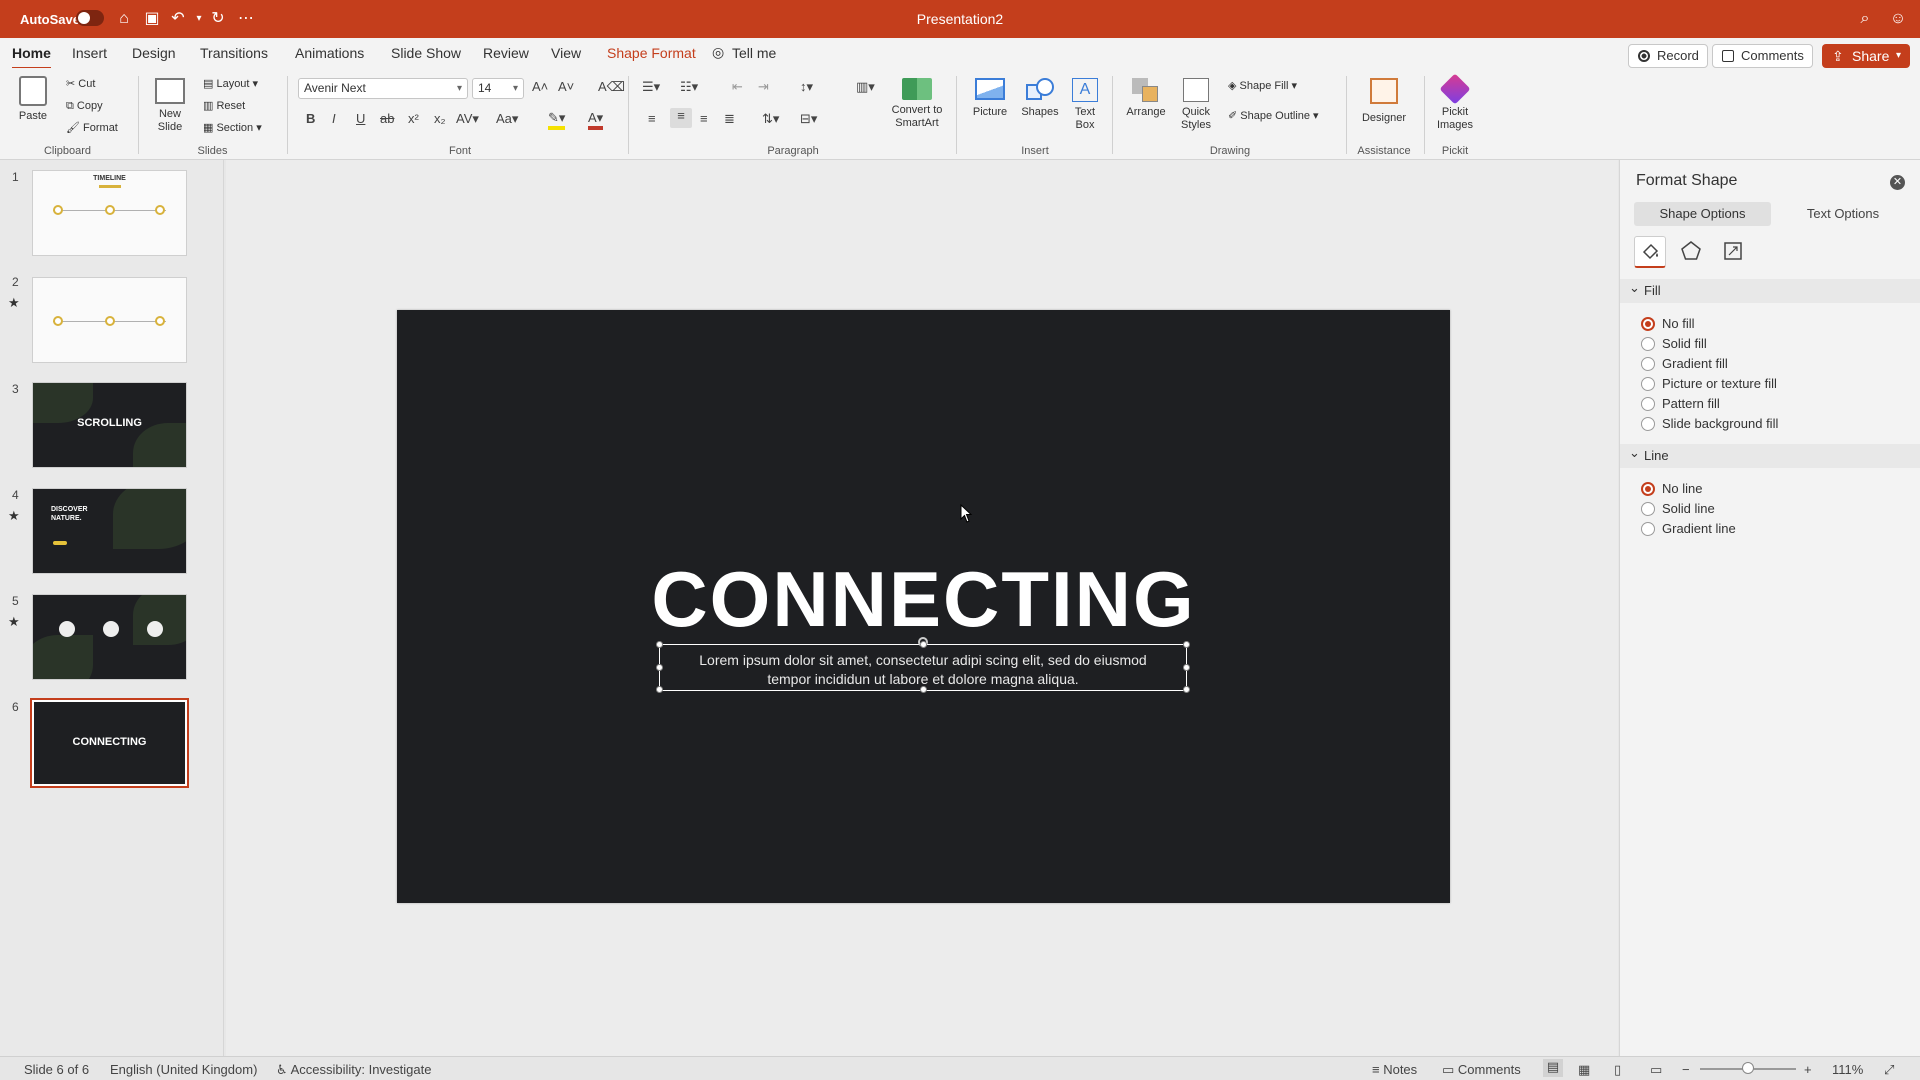 This screenshot has height=1080, width=1920. I want to click on format-painter-button: 🖌 Format, so click(92, 128).